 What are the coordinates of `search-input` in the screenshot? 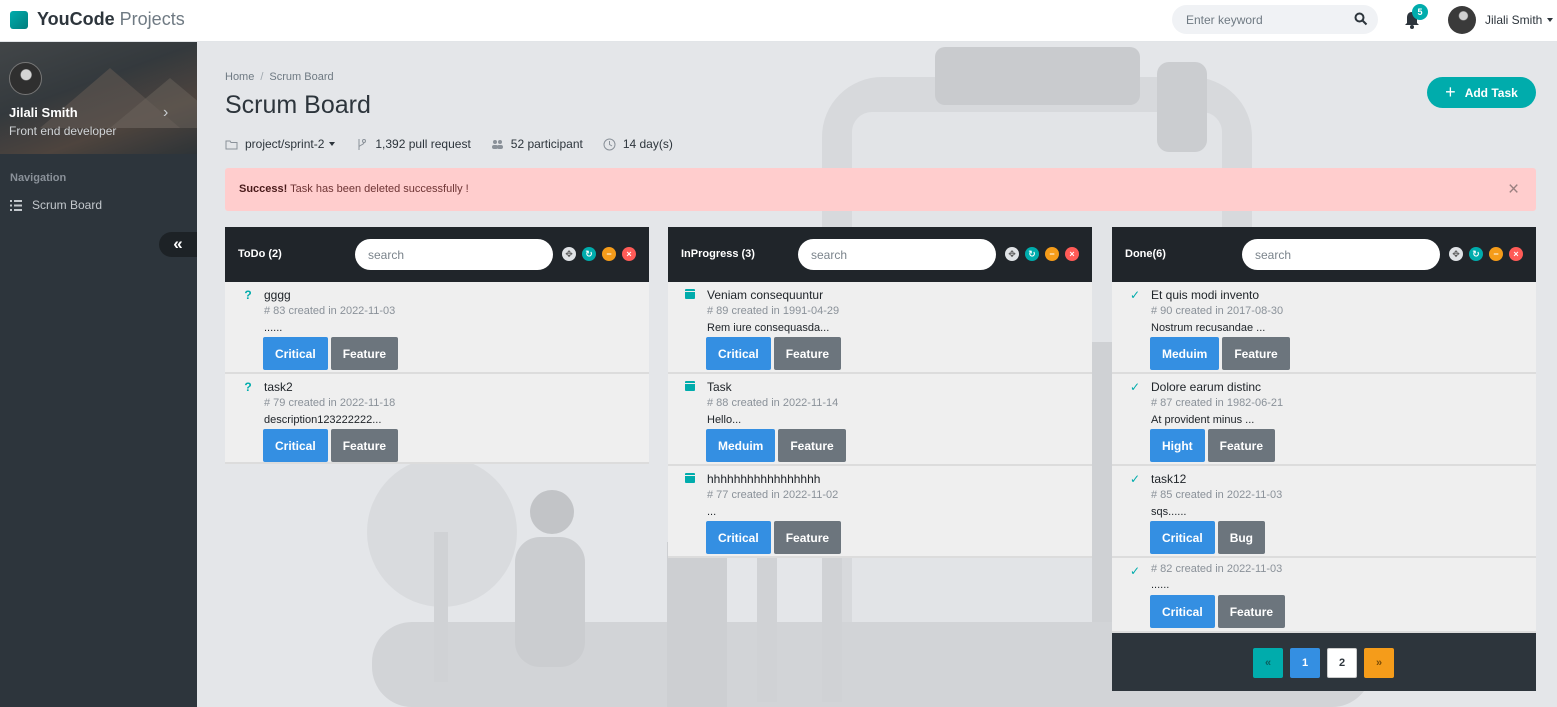 It's located at (1266, 19).